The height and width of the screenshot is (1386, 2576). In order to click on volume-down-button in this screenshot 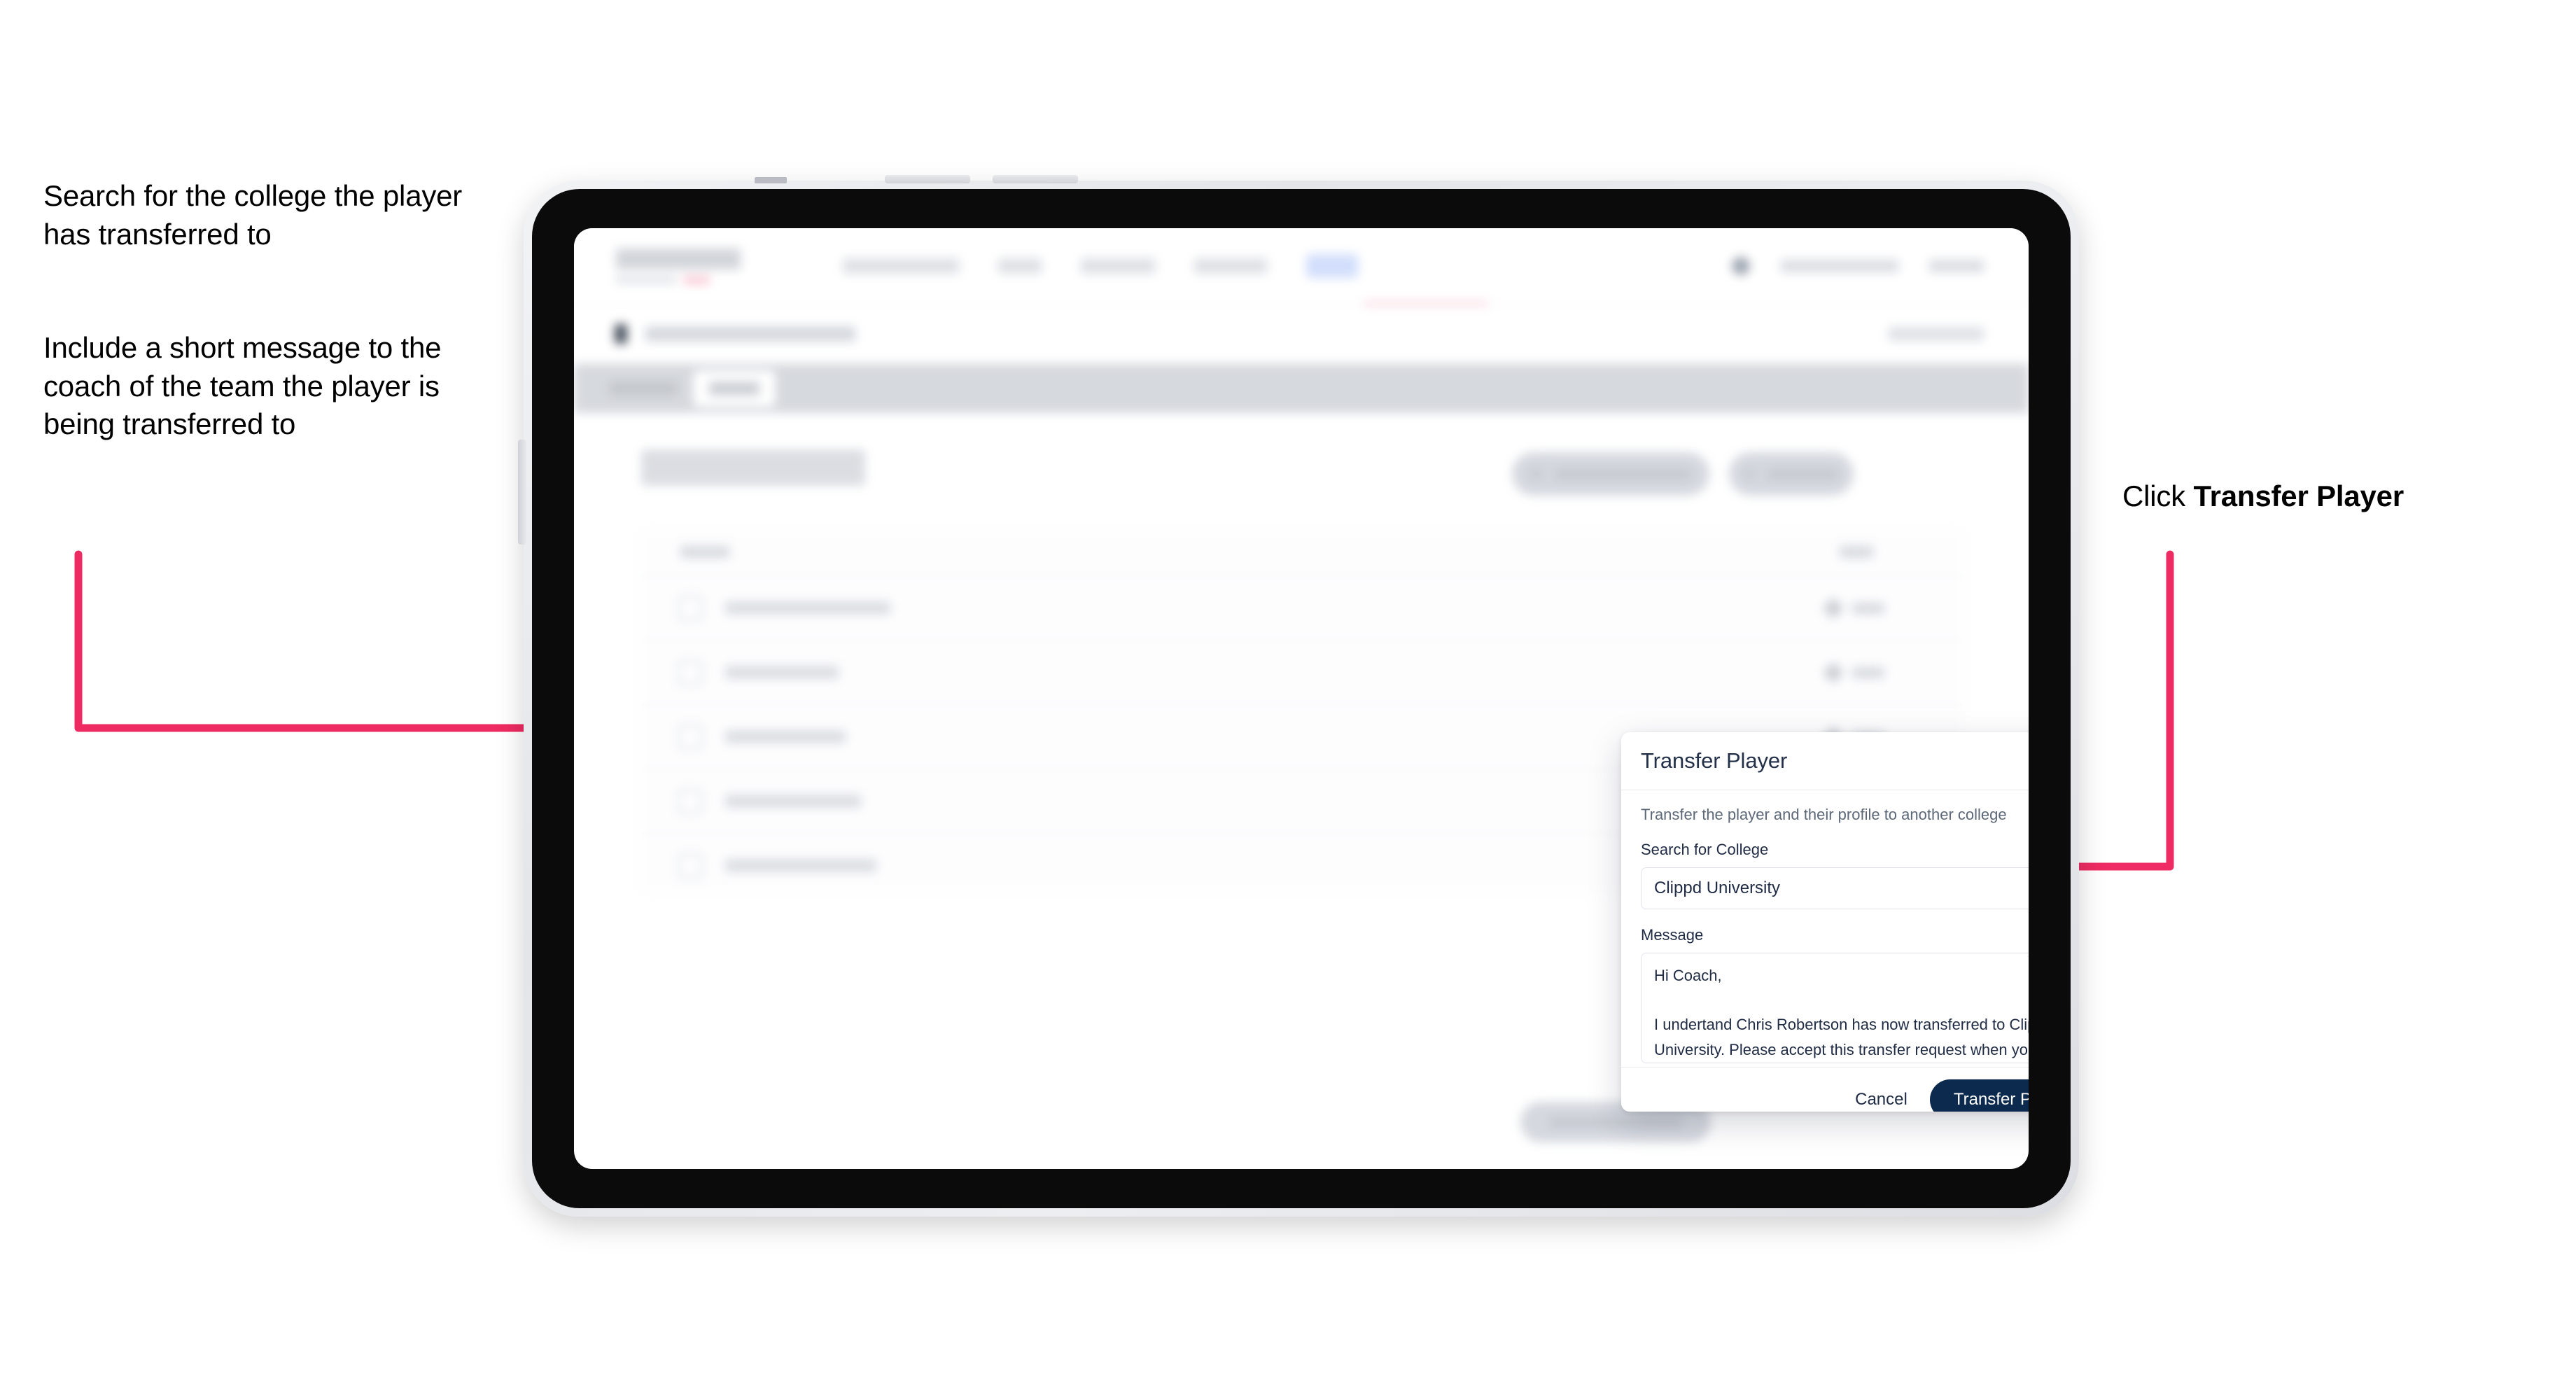, I will do `click(1035, 179)`.